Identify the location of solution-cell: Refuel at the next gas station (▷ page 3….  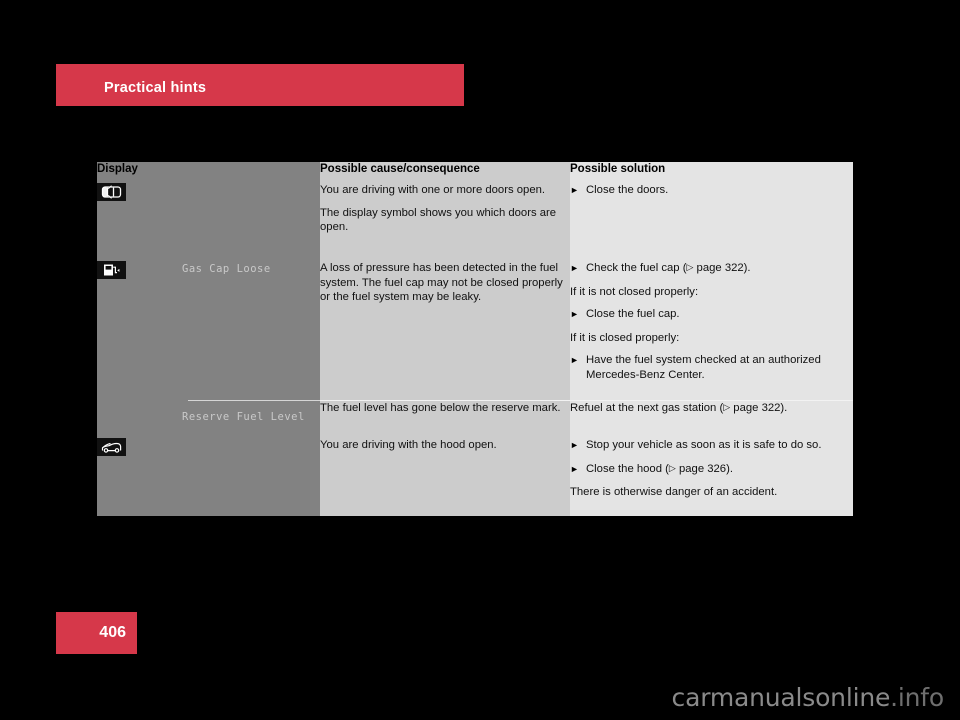
(711, 418).